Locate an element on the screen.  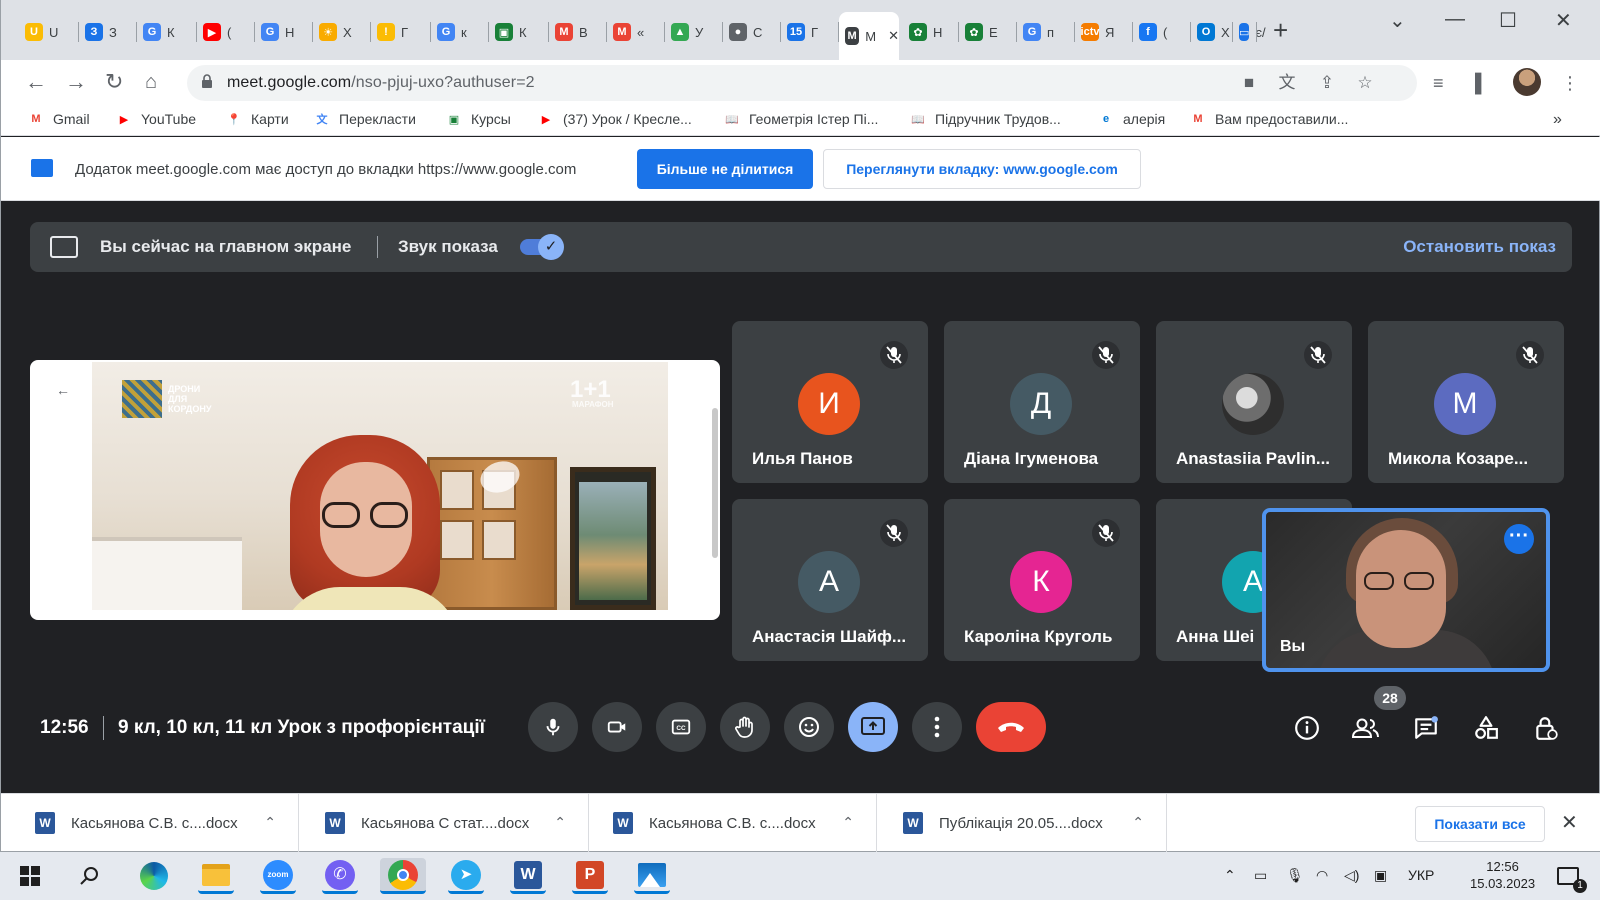
clock: 12:56 15.03.2023 is located at coordinates (1502, 875).